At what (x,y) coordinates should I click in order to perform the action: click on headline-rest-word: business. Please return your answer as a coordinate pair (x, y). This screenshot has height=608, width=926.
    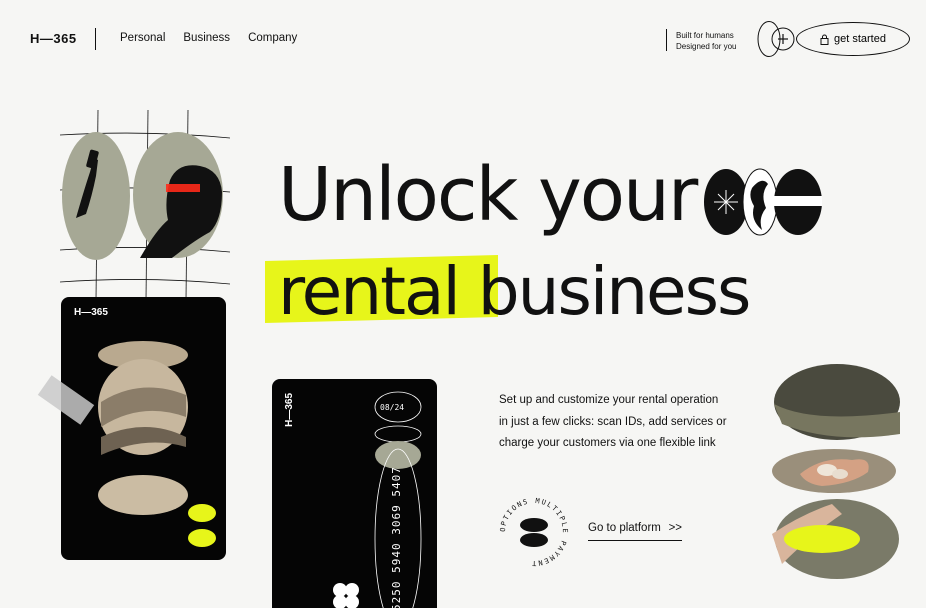
    Looking at the image, I should click on (614, 291).